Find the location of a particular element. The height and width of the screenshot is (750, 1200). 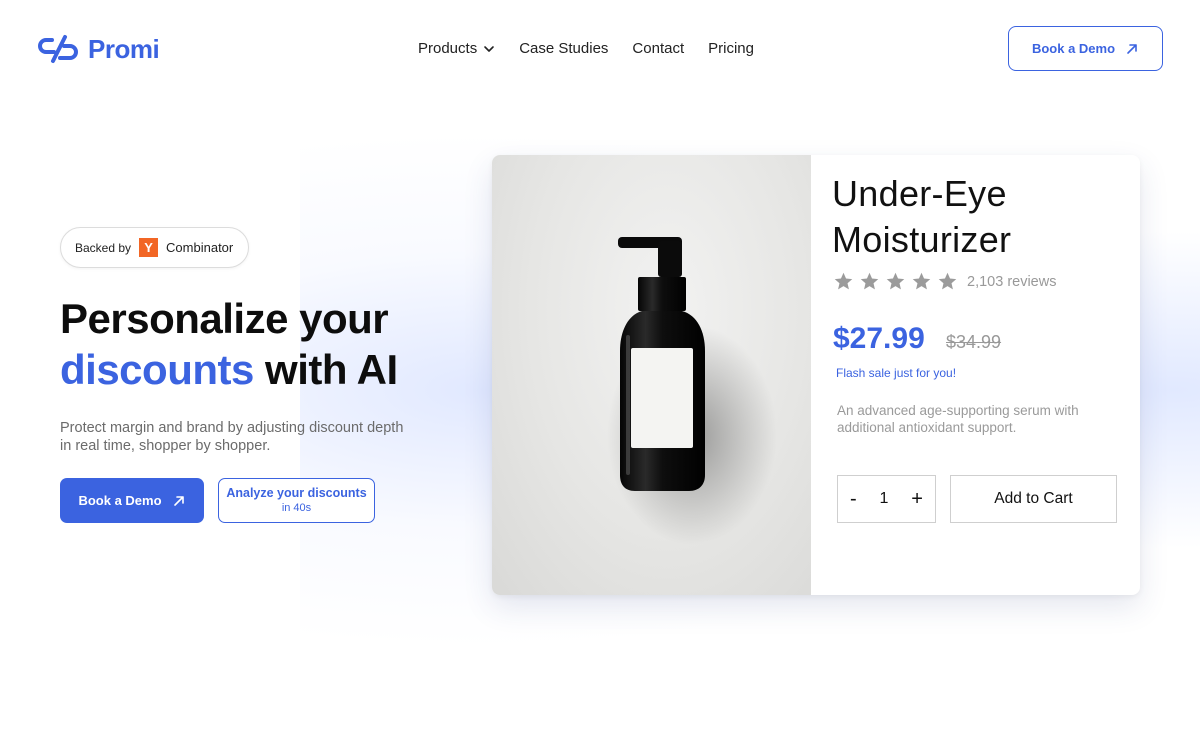

header-book-demo-button: Book a Demo is located at coordinates (1085, 48).